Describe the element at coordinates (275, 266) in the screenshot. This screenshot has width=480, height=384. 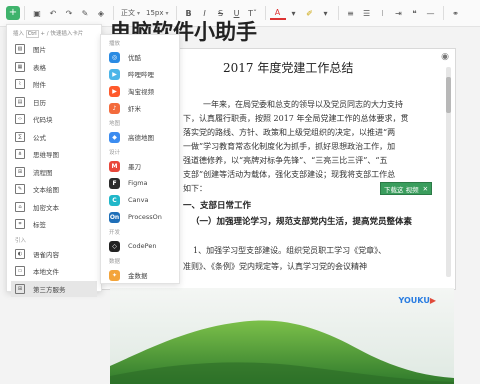
I see `paragraph-line: 准则》、《条例》党内规定等，认真学习党的会议精神` at that location.